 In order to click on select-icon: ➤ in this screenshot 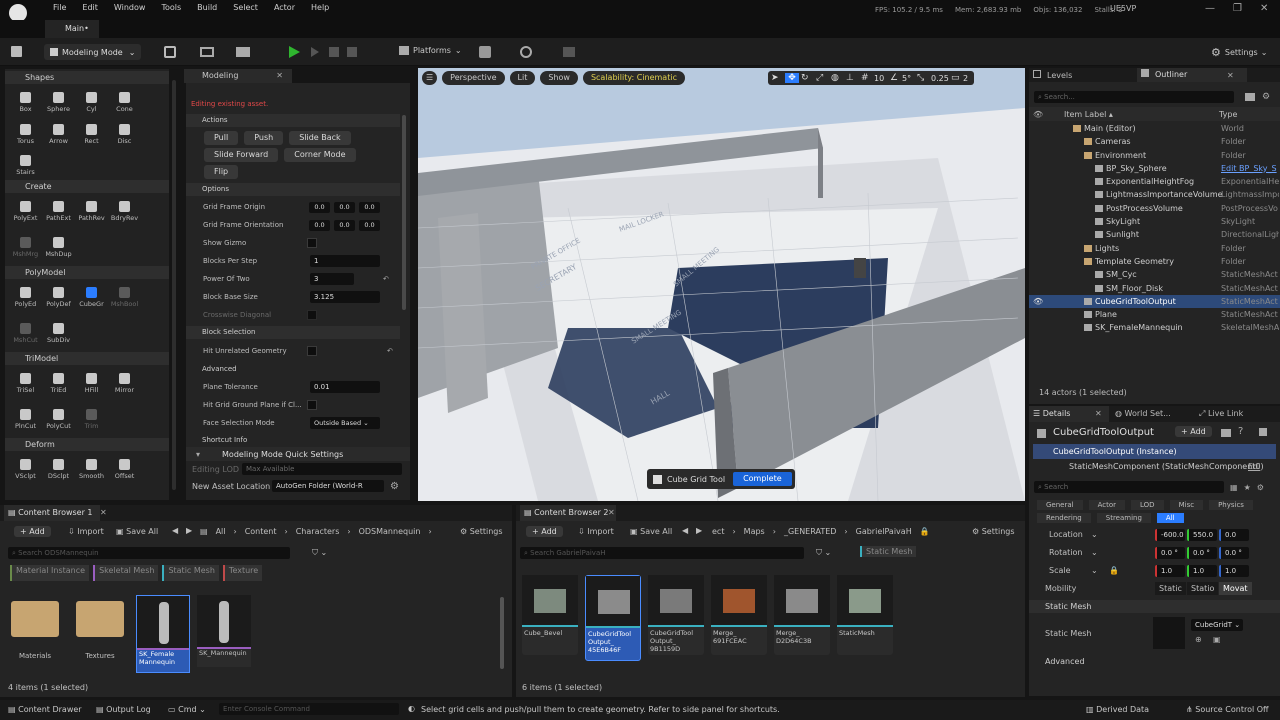, I will do `click(777, 78)`.